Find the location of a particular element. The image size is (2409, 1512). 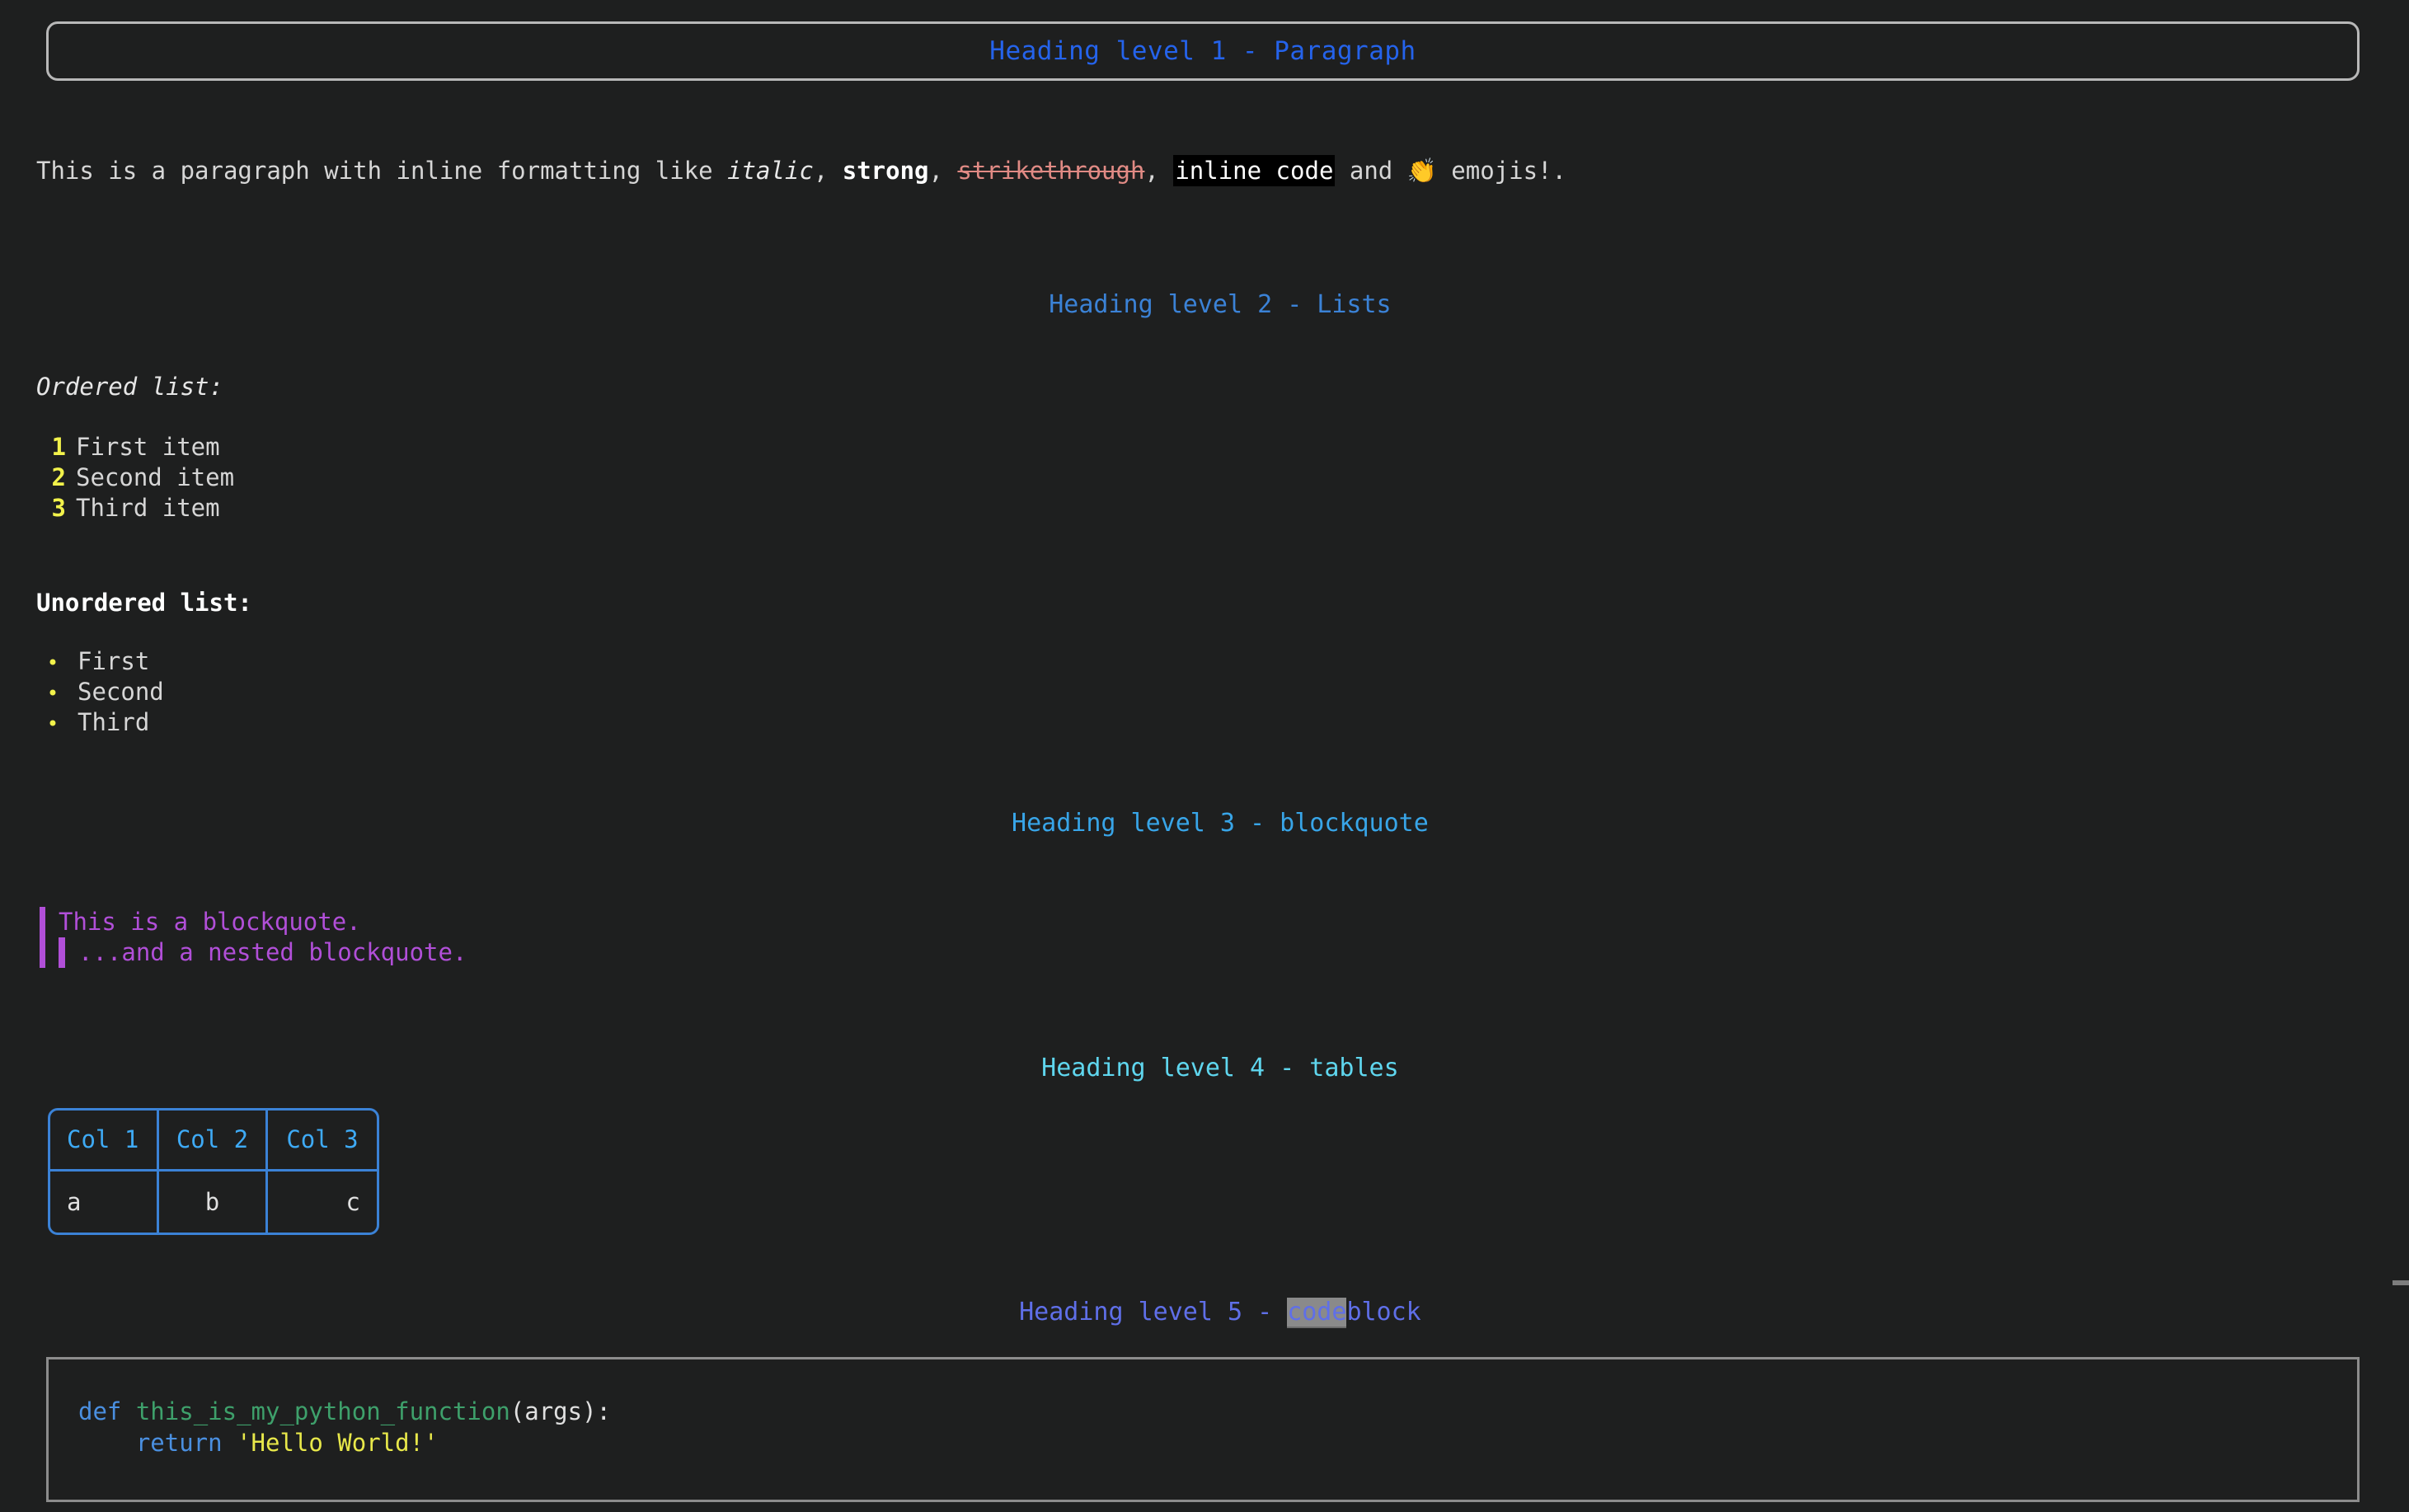

heading-2: Heading level 2 - Lists is located at coordinates (1191, 305).